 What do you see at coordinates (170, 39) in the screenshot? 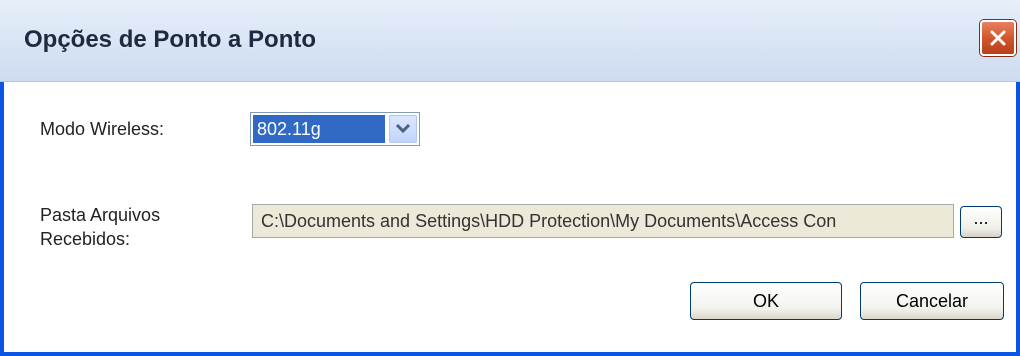
I see `window-title: Opções de Ponto a Ponto` at bounding box center [170, 39].